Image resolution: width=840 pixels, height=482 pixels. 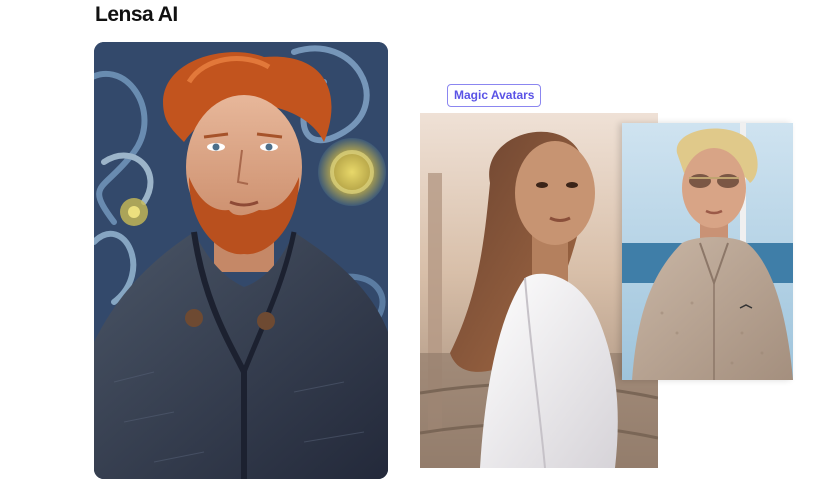 What do you see at coordinates (494, 95) in the screenshot?
I see `magic-avatars-badge: Magic Avatars` at bounding box center [494, 95].